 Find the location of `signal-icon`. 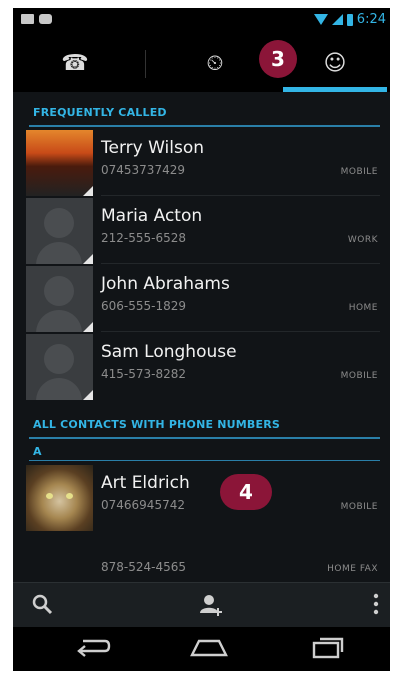

signal-icon is located at coordinates (337, 19).